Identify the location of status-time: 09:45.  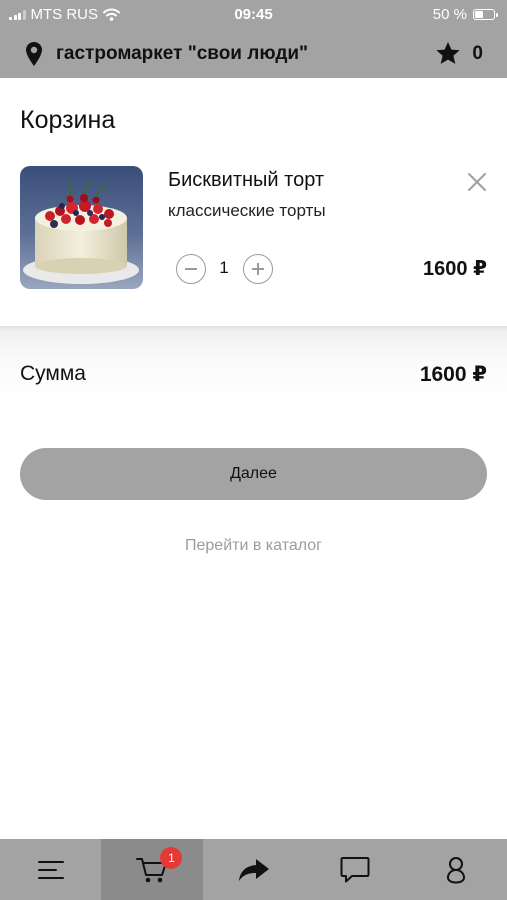
(253, 14).